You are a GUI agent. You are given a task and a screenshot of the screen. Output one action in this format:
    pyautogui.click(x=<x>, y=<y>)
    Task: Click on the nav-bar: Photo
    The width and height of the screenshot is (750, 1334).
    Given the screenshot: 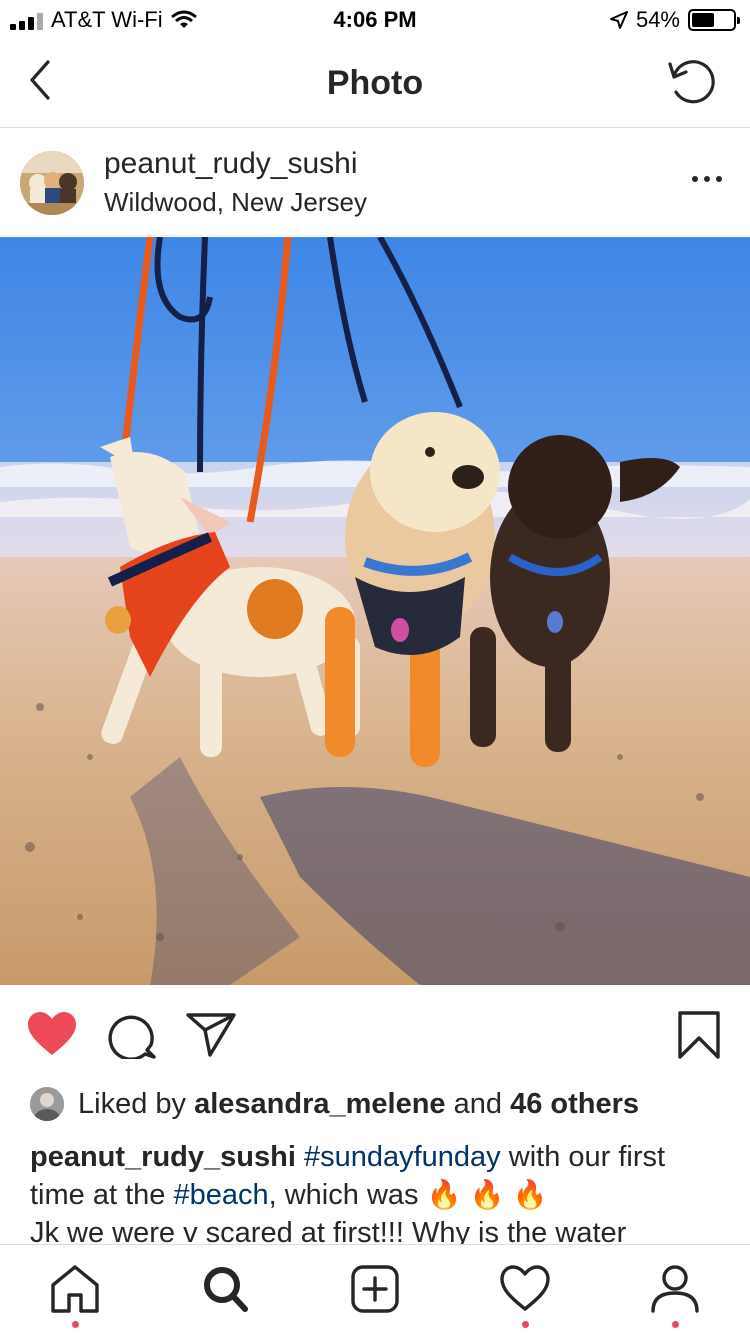 What is the action you would take?
    pyautogui.click(x=375, y=84)
    